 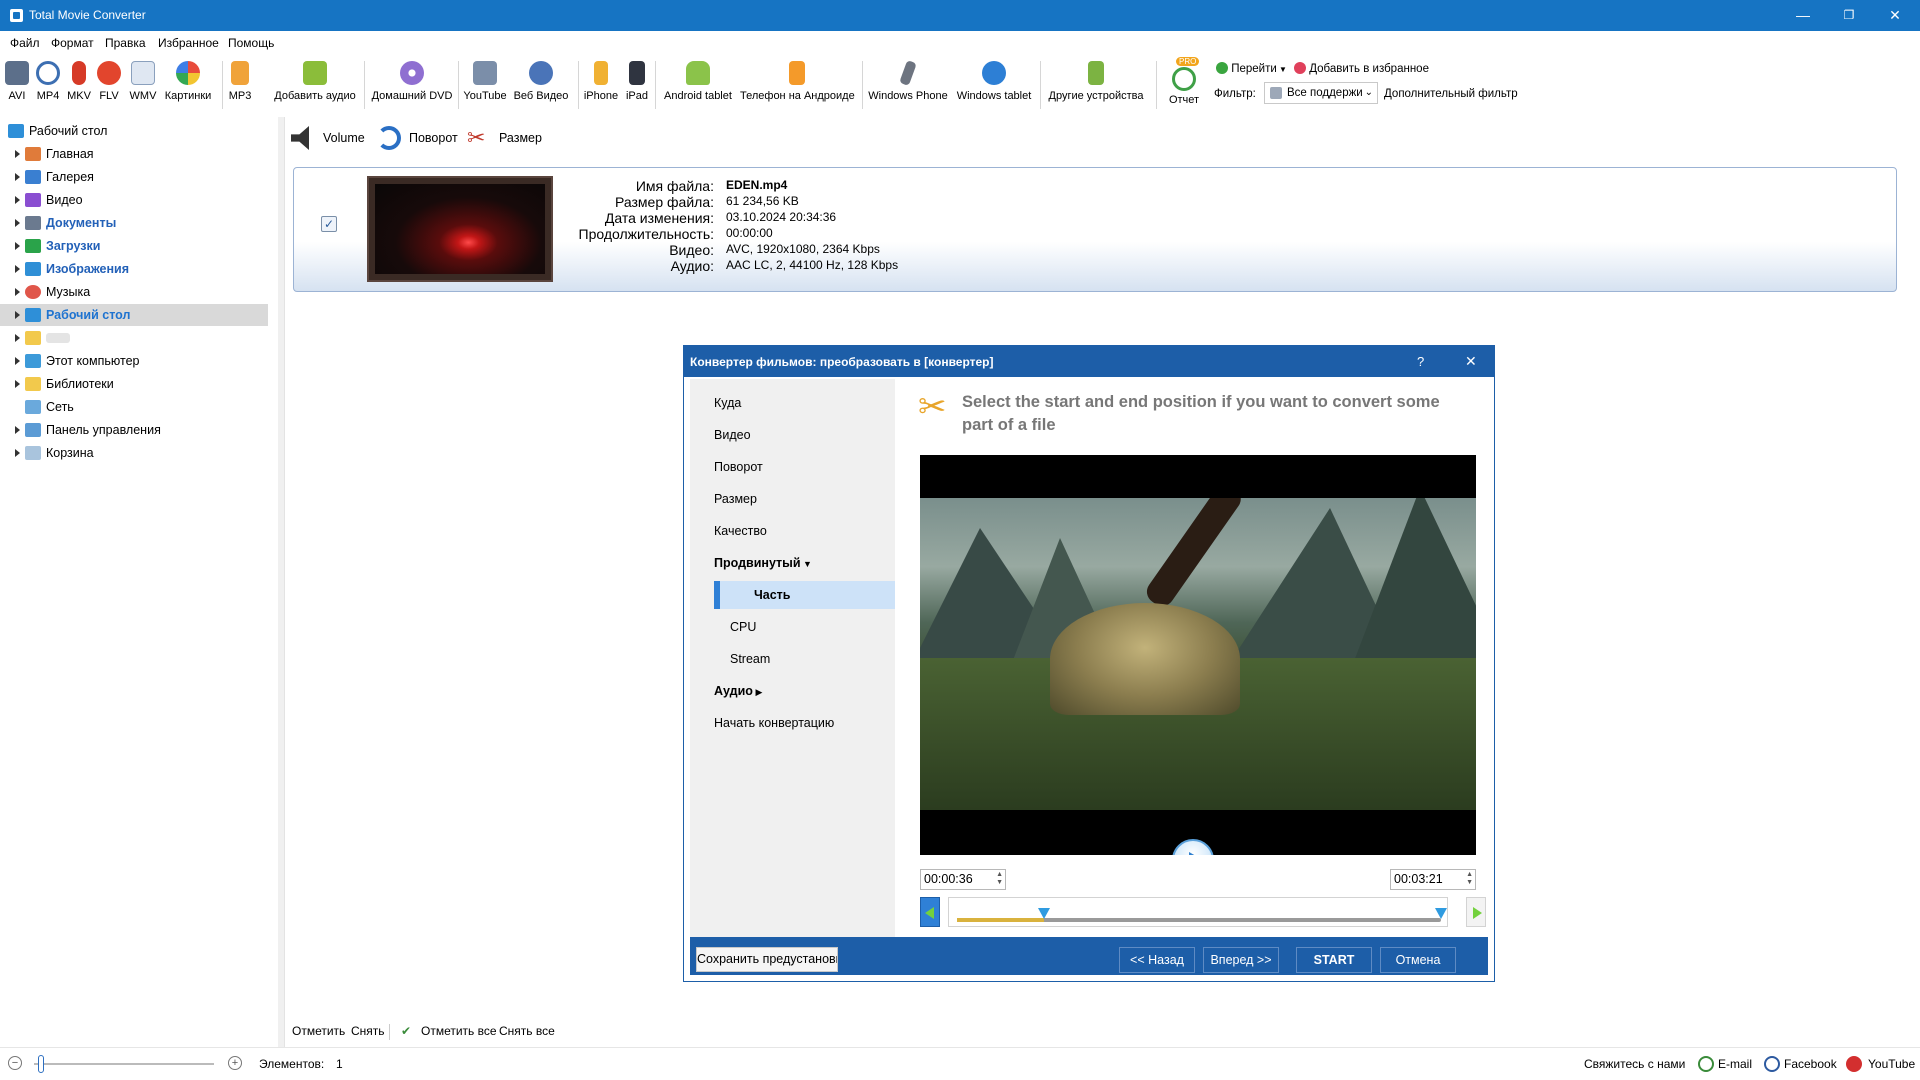 What do you see at coordinates (999, 879) in the screenshot?
I see `start-time-spinner: ▲ ▼` at bounding box center [999, 879].